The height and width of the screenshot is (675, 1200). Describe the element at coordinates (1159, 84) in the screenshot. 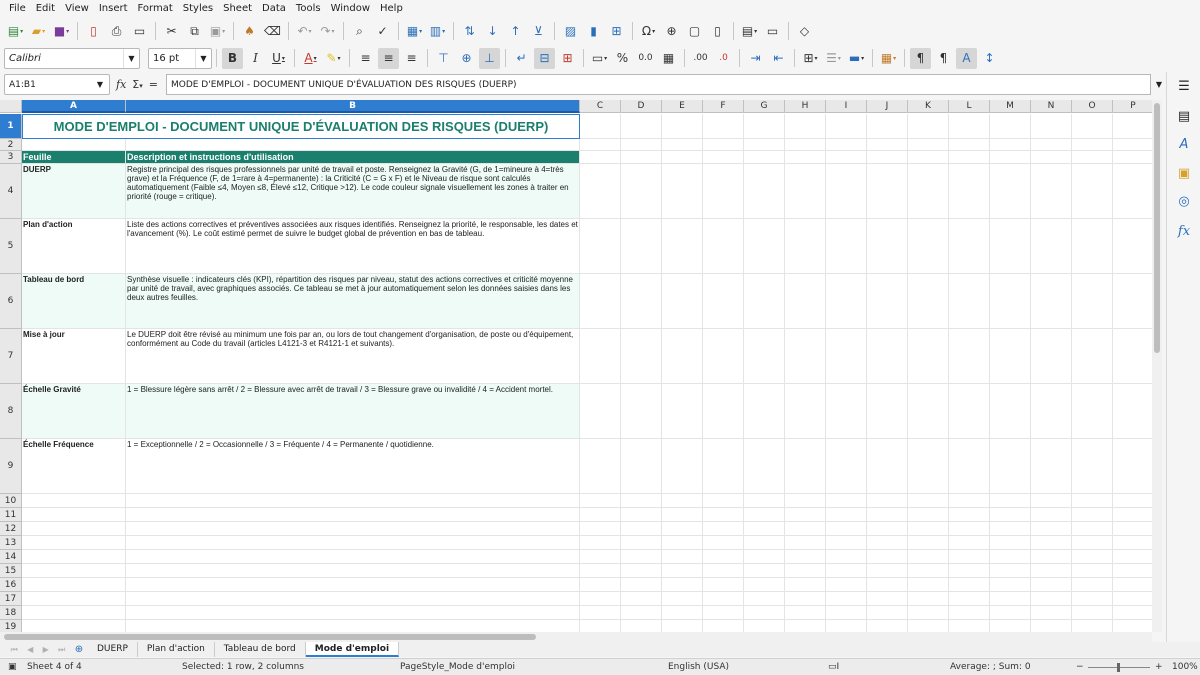

I see `expand-formula-bar-icon: ▼` at that location.